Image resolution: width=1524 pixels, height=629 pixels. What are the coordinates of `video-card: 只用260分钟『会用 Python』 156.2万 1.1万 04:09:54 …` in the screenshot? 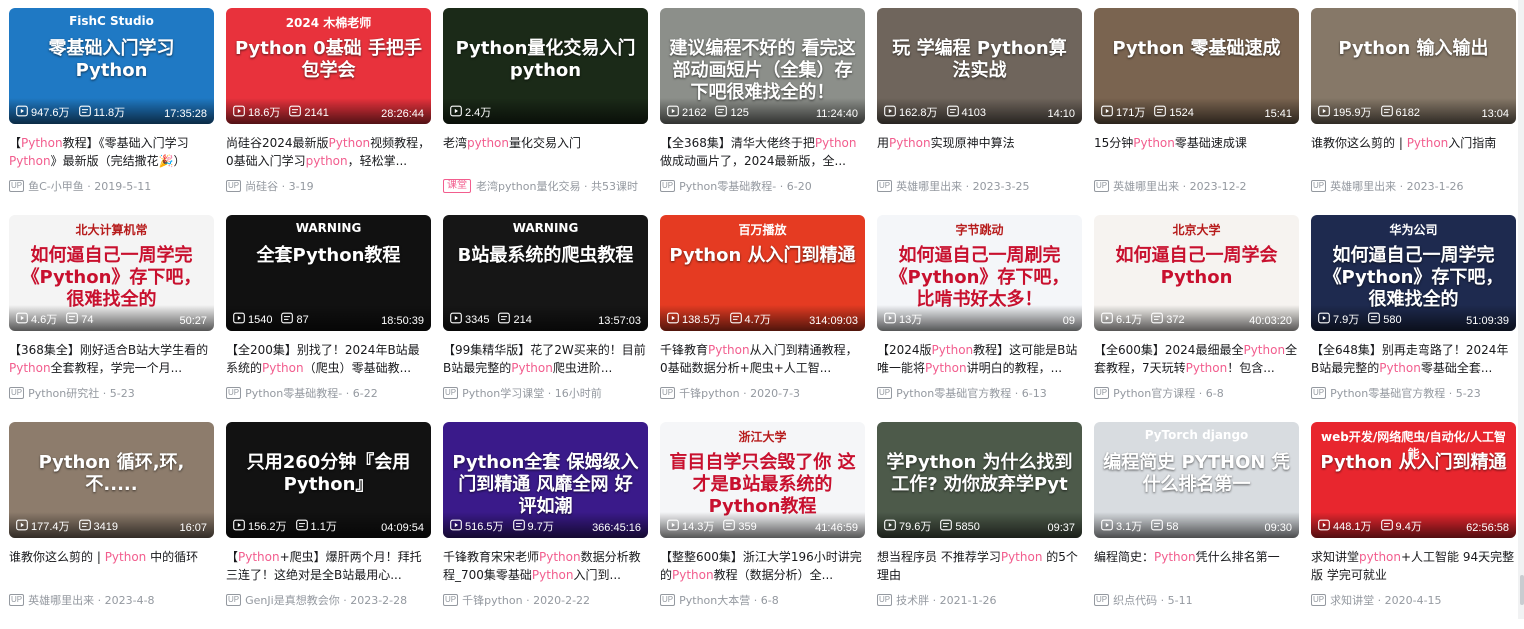 It's located at (328, 525).